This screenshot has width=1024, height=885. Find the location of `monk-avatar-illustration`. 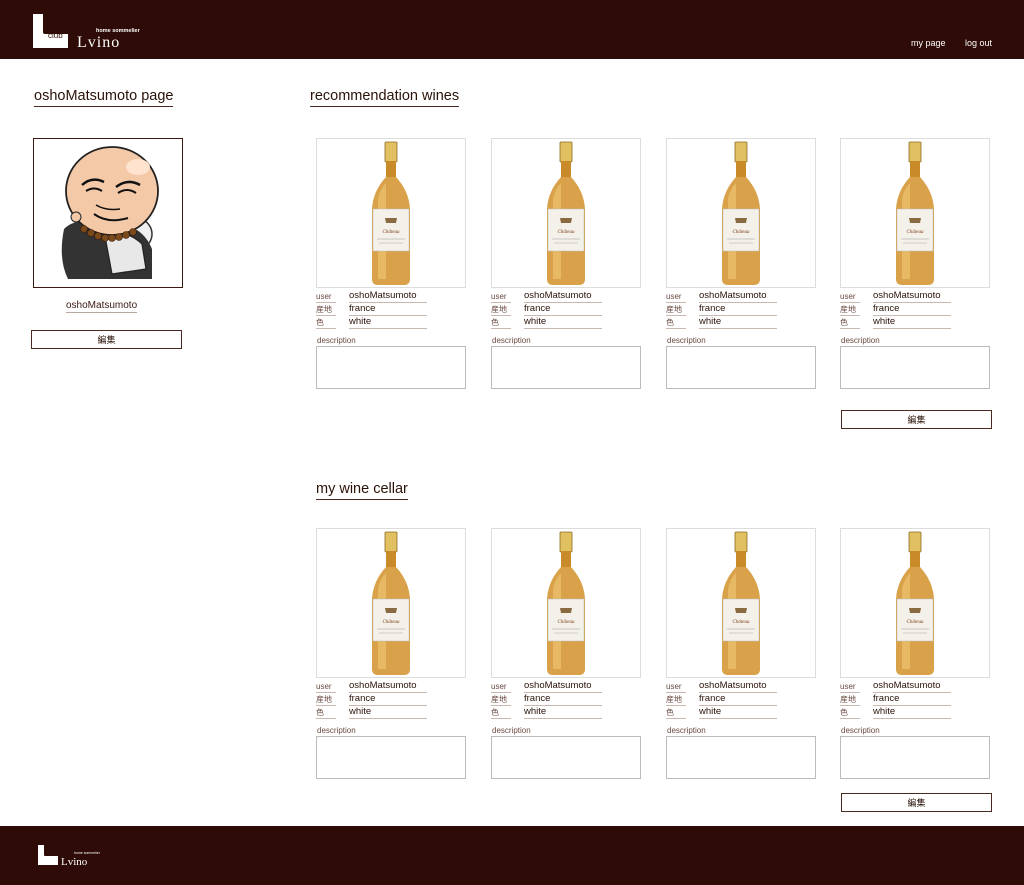

monk-avatar-illustration is located at coordinates (110, 212).